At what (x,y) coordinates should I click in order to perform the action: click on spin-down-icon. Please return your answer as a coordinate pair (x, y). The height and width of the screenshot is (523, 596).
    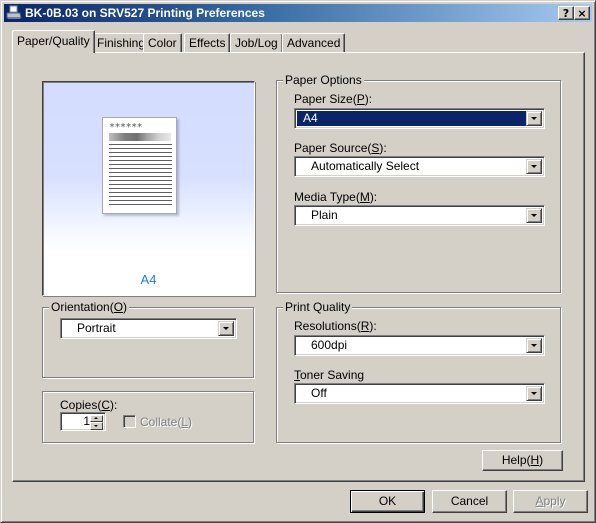
    Looking at the image, I should click on (96, 426).